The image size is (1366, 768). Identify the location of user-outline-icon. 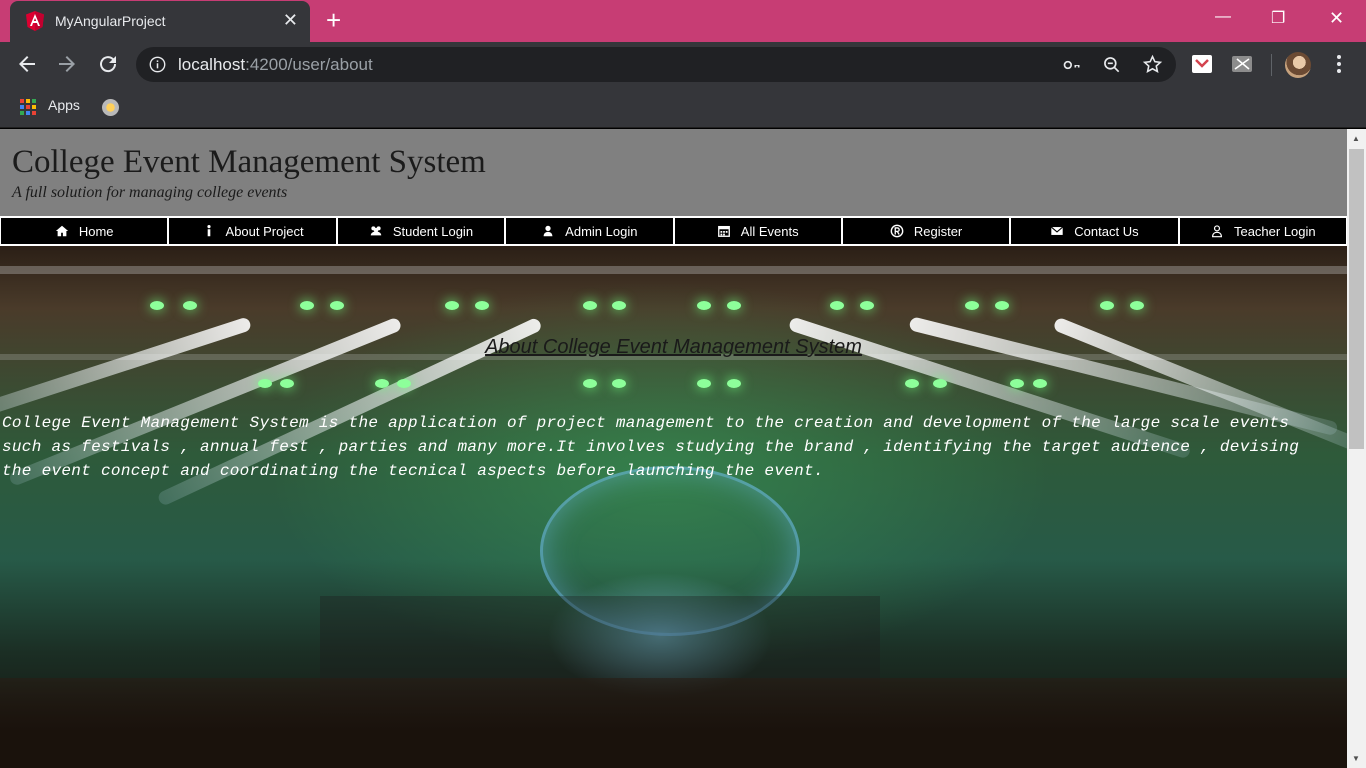
(1216, 231).